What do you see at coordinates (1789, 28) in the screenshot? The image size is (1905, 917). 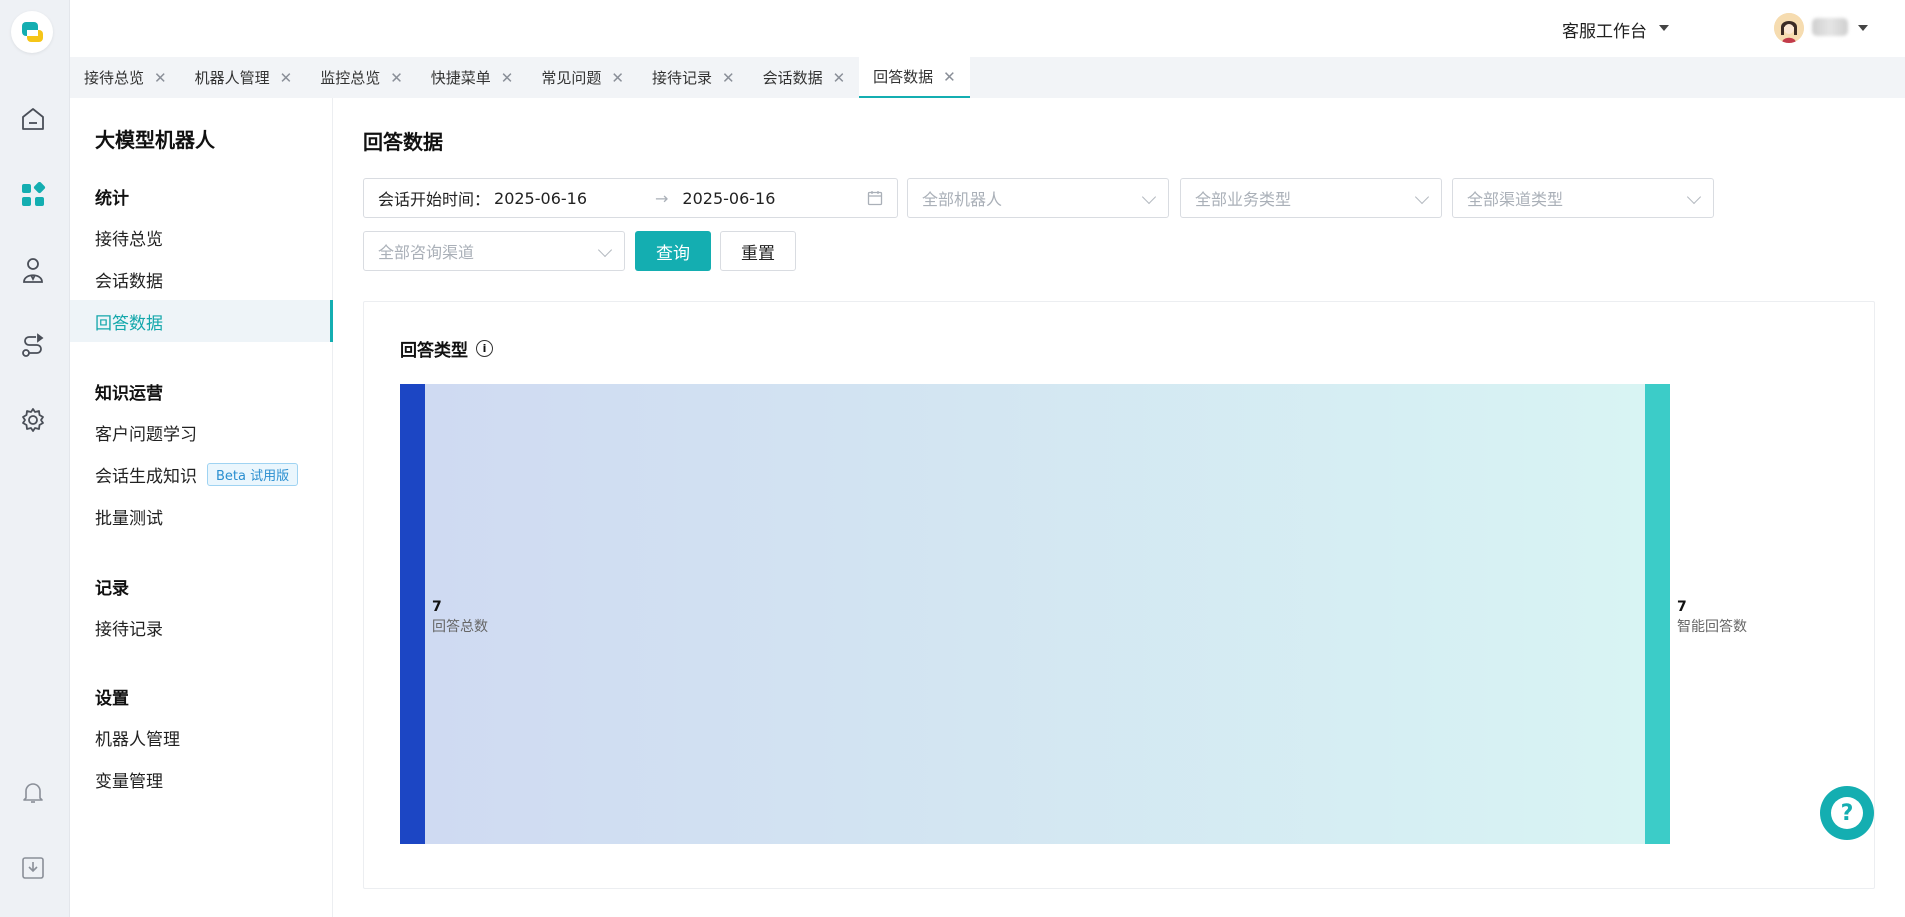 I see `avatar` at bounding box center [1789, 28].